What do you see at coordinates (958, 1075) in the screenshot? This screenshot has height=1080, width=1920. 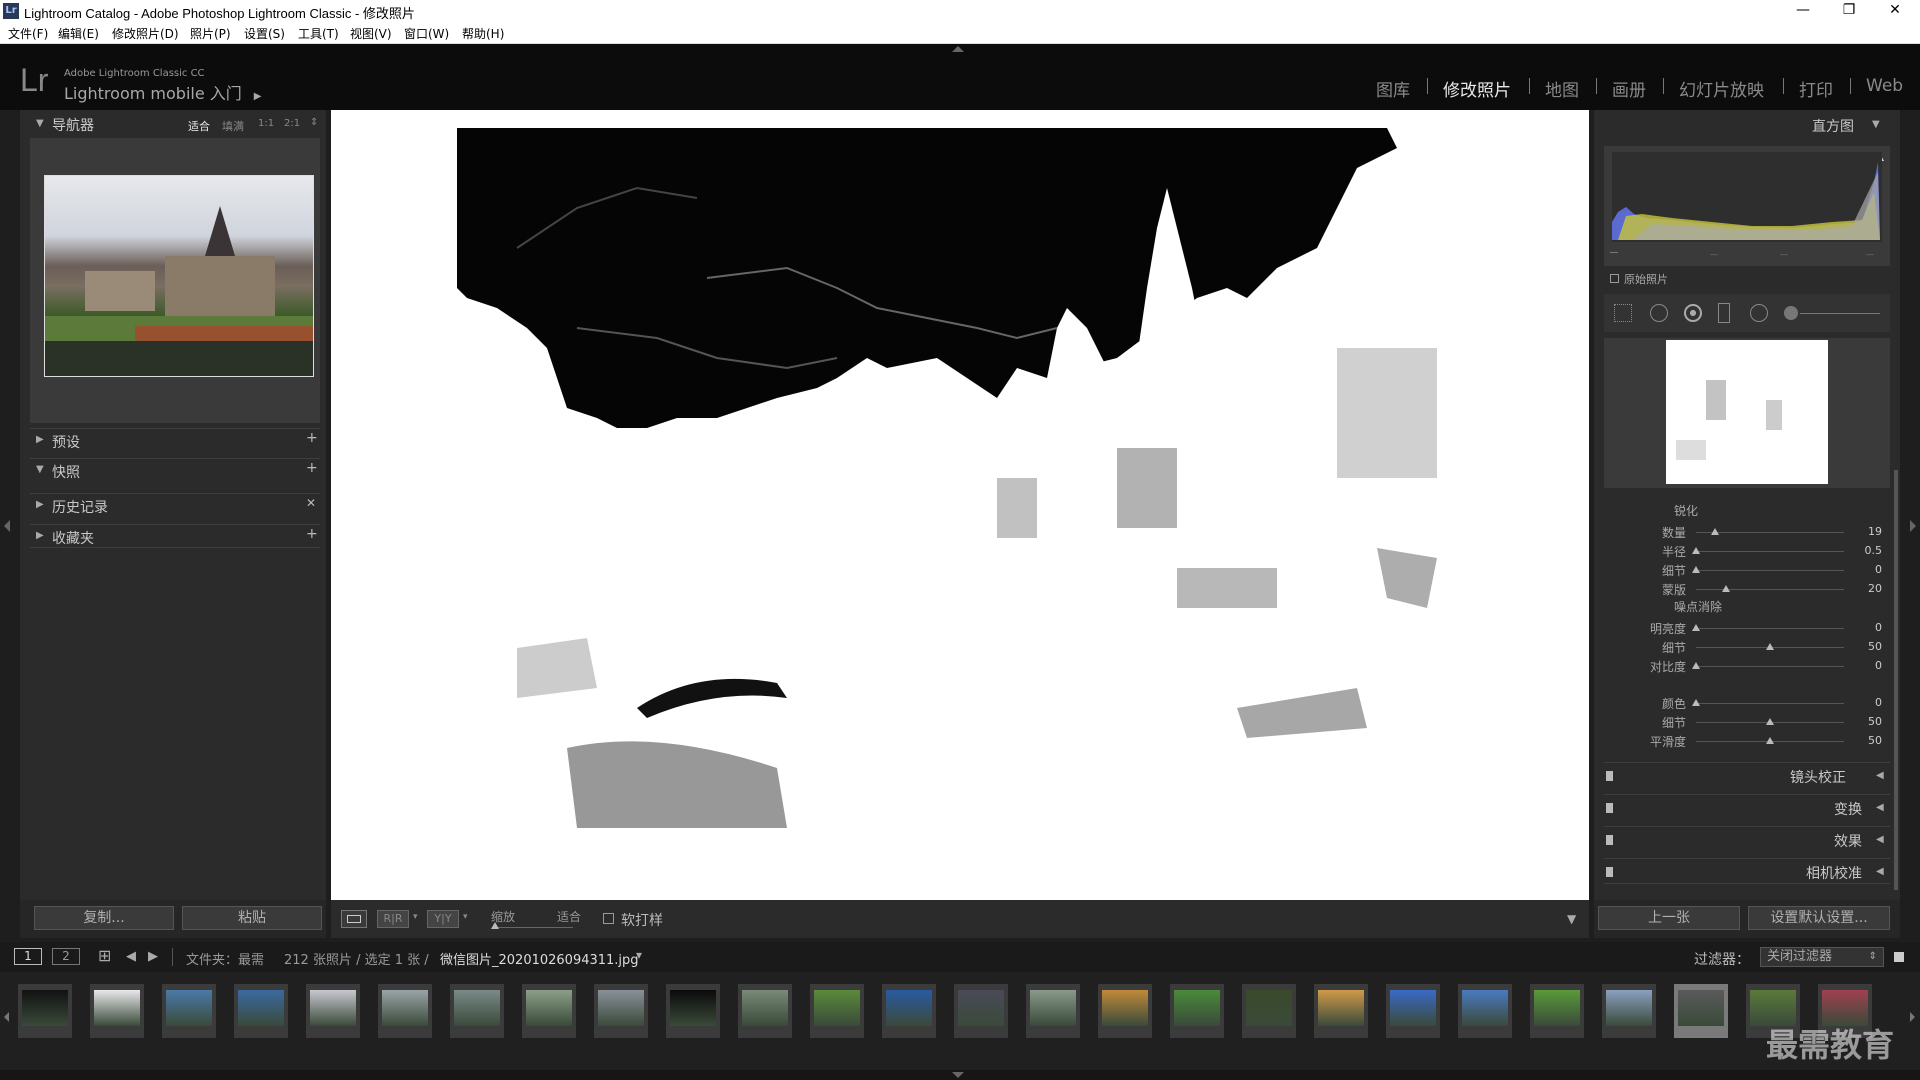 I see `collapse-bottom-icon` at bounding box center [958, 1075].